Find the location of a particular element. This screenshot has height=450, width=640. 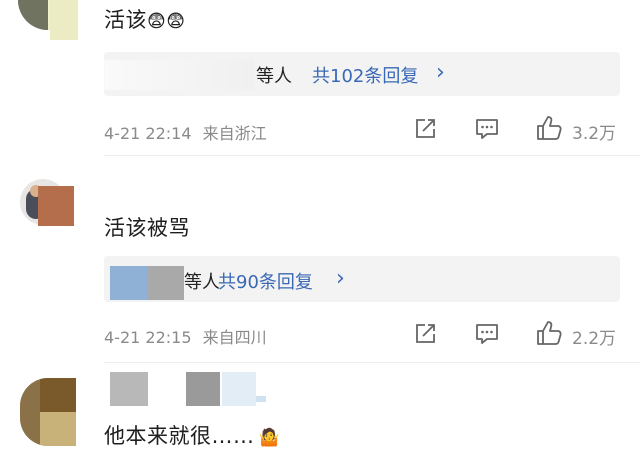

avatar is located at coordinates (48, 412).